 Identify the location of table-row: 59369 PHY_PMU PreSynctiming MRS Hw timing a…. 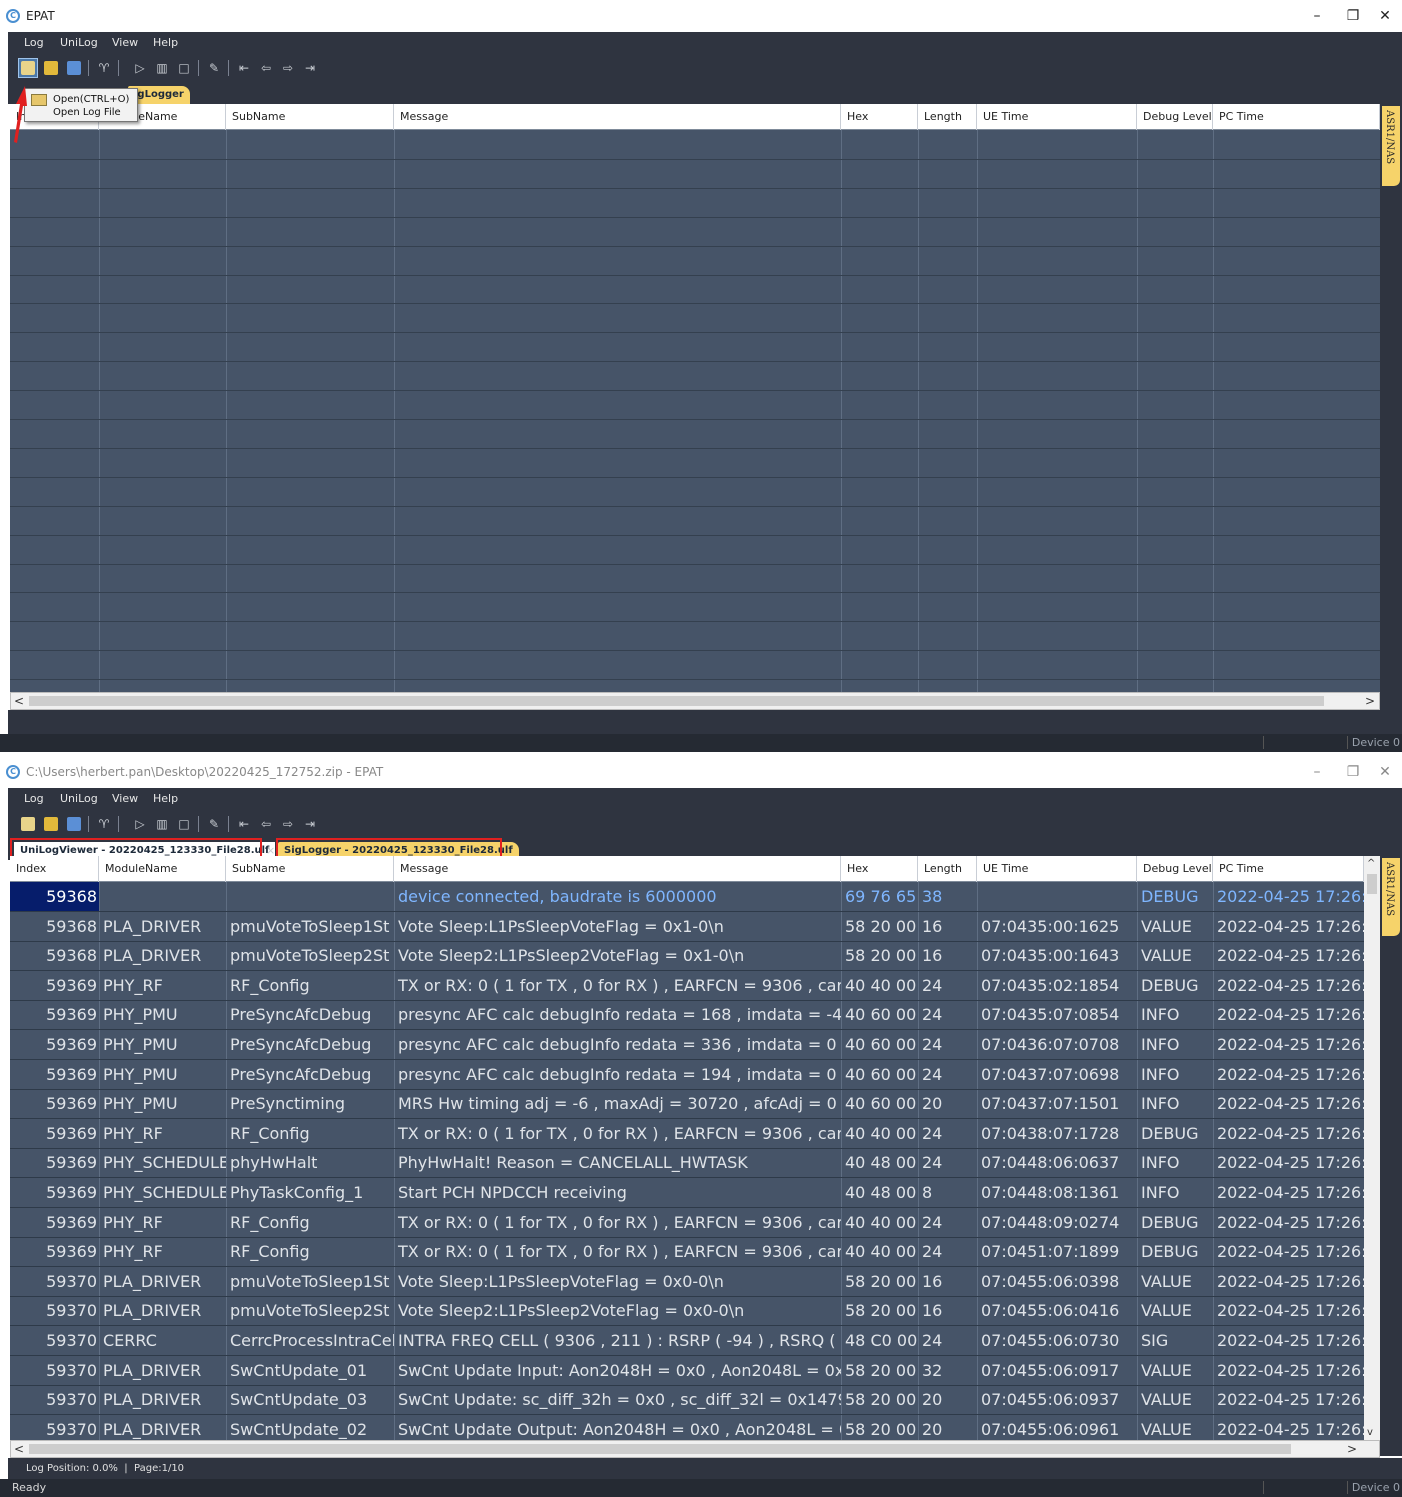
(695, 1104).